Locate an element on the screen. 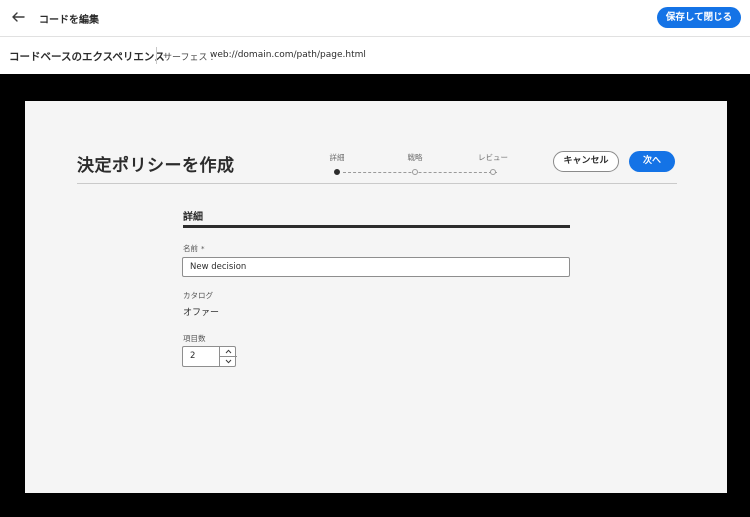 This screenshot has height=517, width=750. name-label-text: 名前 is located at coordinates (190, 248).